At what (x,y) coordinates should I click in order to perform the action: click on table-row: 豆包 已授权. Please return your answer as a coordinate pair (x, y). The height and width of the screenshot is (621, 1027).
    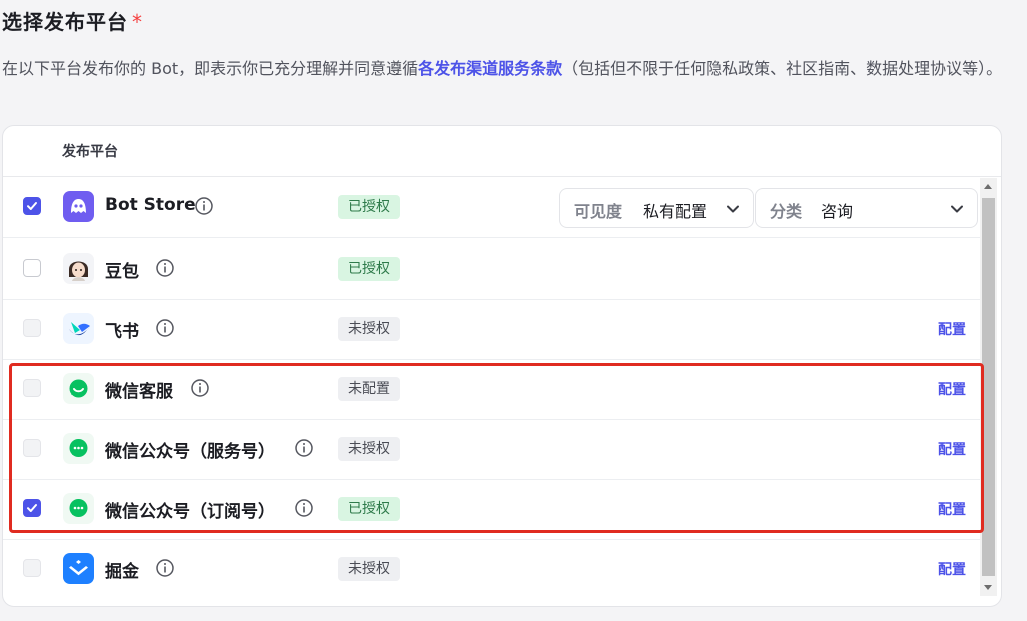
    Looking at the image, I should click on (492, 269).